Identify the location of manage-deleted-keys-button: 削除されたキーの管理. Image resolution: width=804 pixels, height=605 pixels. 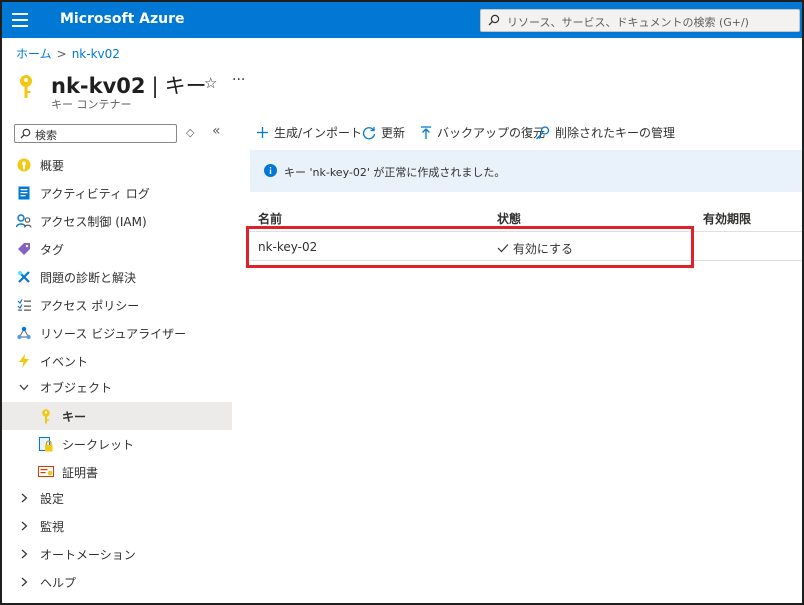
(605, 132).